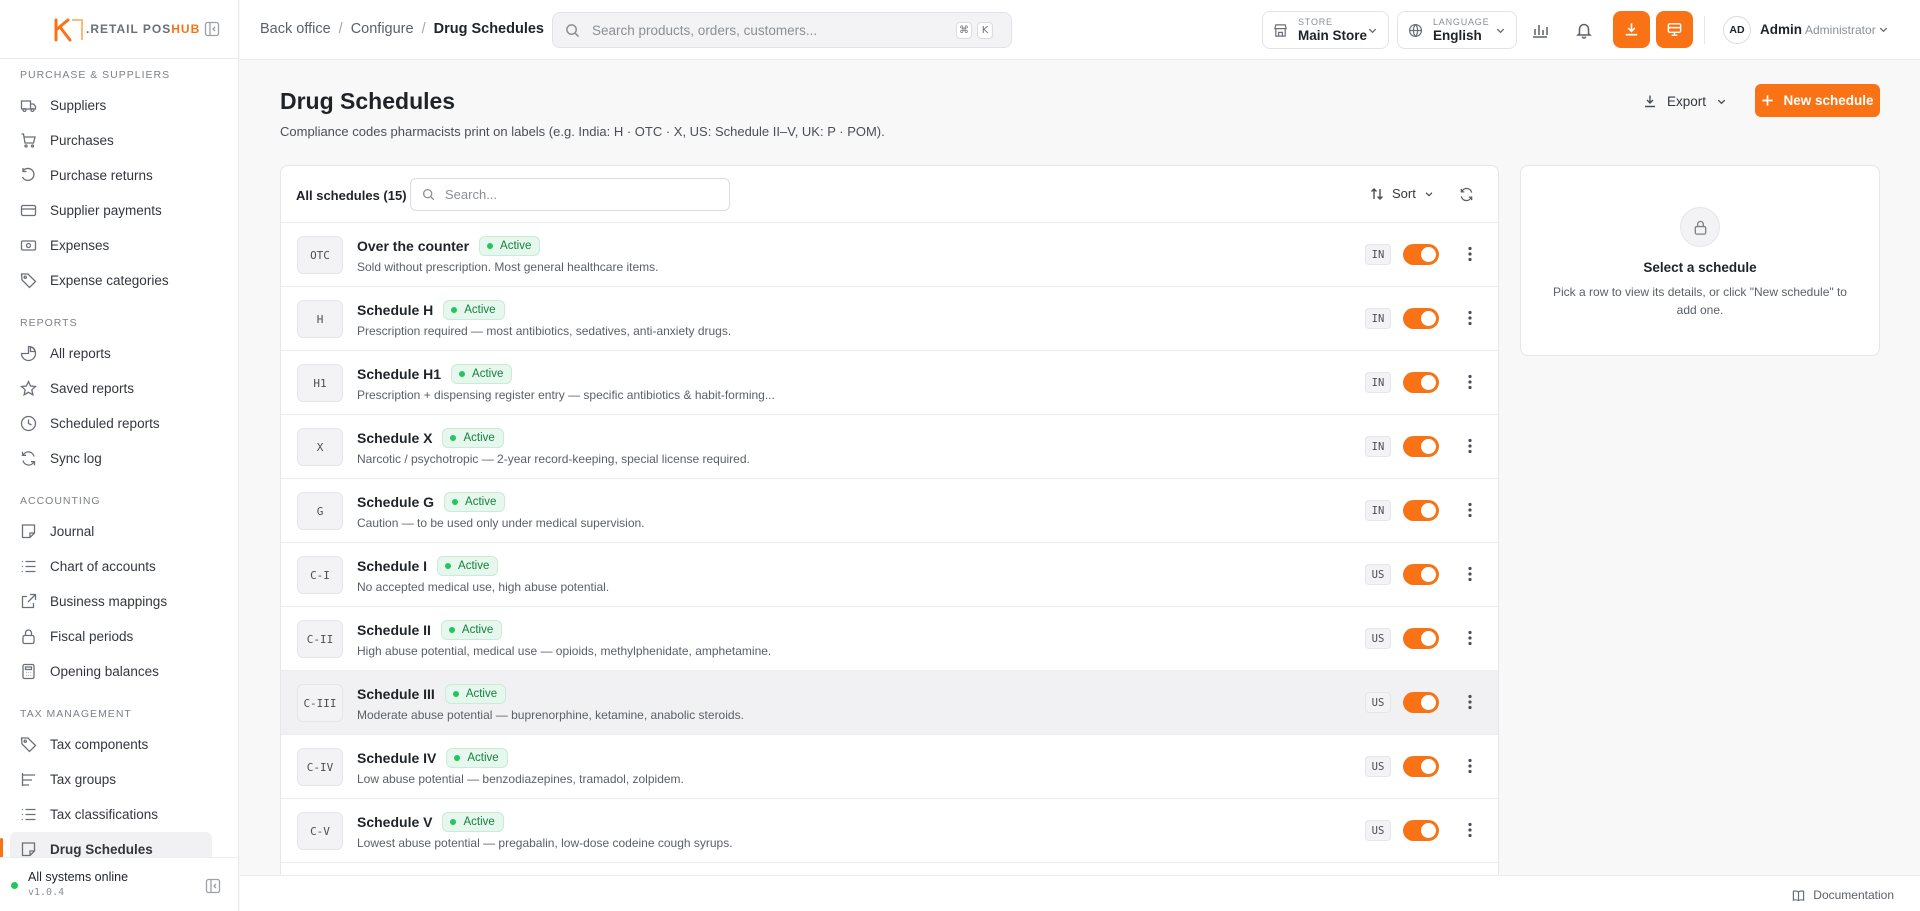 This screenshot has height=911, width=1920. Describe the element at coordinates (1843, 895) in the screenshot. I see `documentation-link: Documentation` at that location.